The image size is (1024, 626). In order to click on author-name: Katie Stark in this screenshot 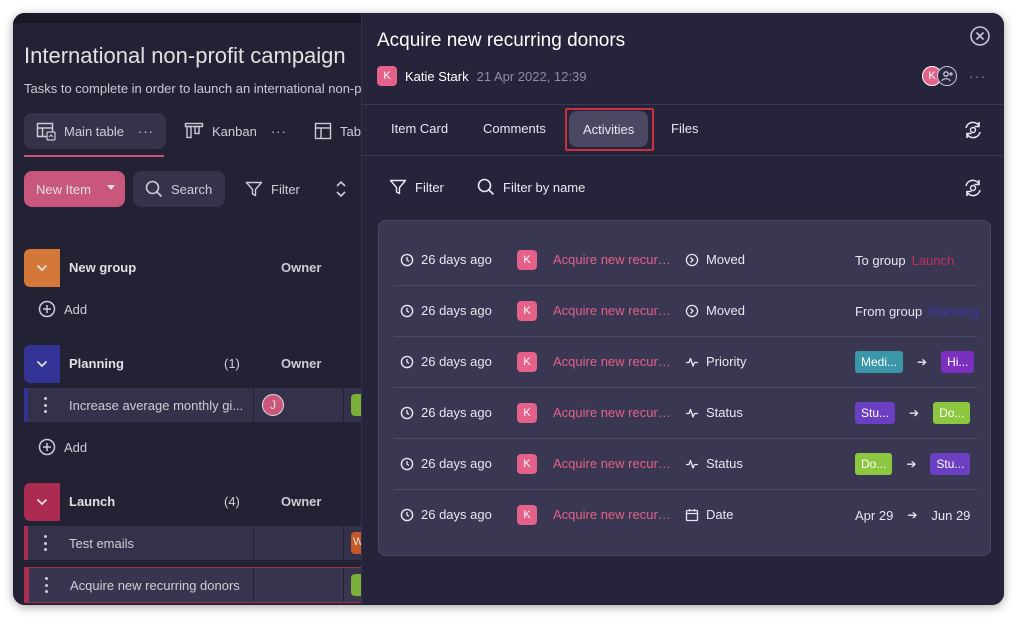, I will do `click(437, 76)`.